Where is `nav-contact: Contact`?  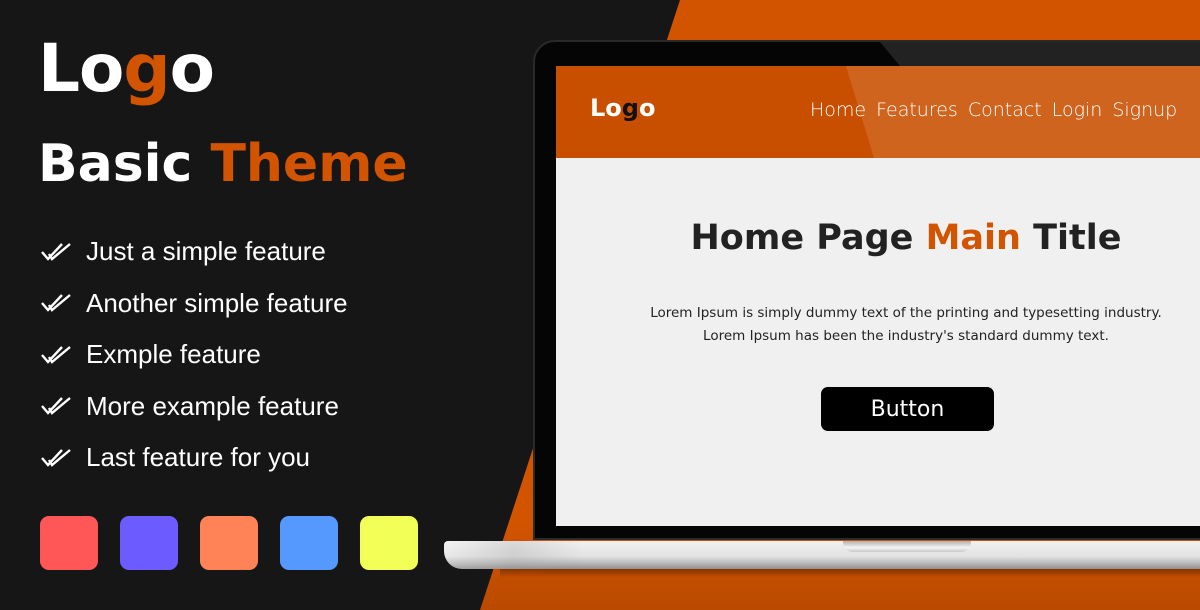
nav-contact: Contact is located at coordinates (1005, 110).